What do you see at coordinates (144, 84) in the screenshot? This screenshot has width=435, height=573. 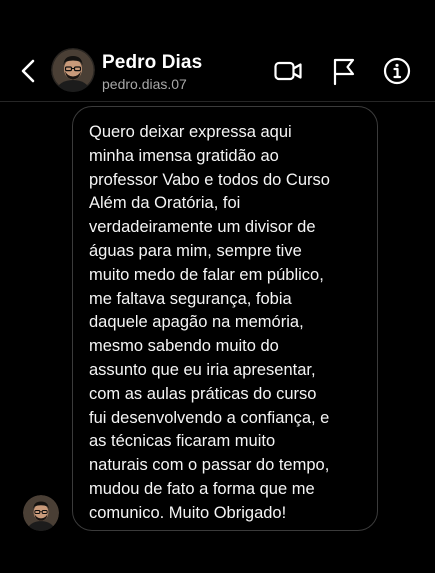 I see `contact-username: pedro.dias.07` at bounding box center [144, 84].